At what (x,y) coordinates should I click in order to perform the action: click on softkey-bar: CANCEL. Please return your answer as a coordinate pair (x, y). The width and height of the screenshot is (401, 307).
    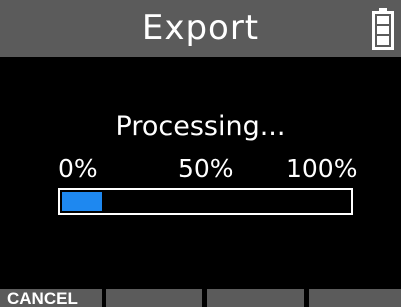
    Looking at the image, I should click on (200, 298).